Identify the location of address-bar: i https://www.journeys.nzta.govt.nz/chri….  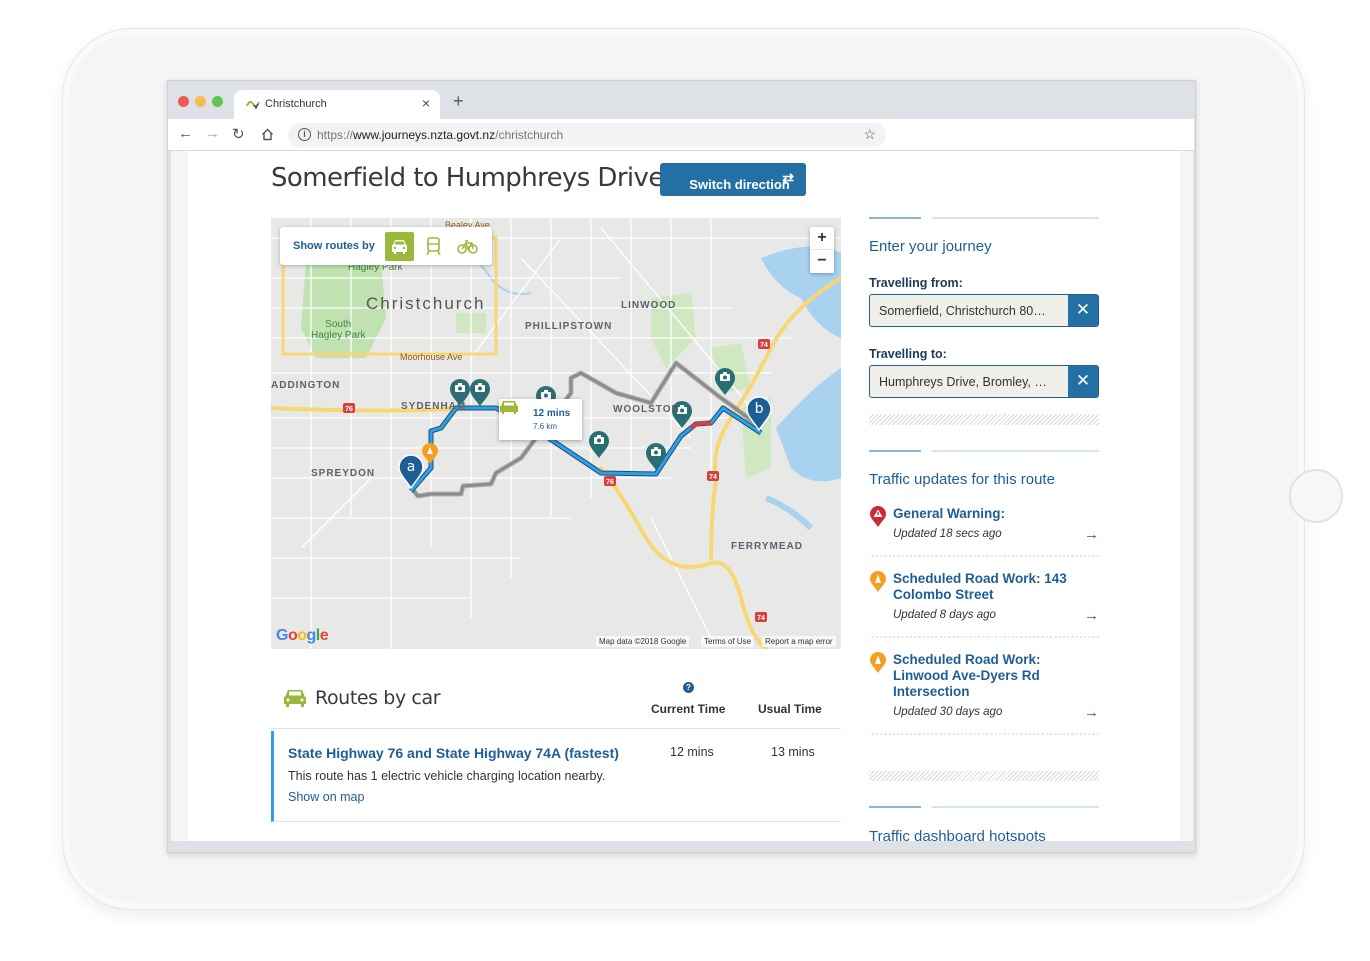
(587, 135).